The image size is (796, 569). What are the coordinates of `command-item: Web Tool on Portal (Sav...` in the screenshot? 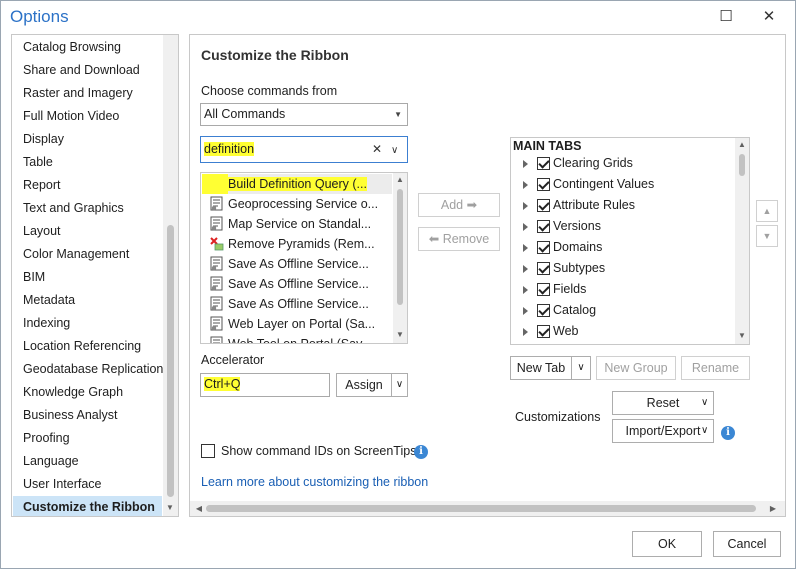 It's located at (297, 338).